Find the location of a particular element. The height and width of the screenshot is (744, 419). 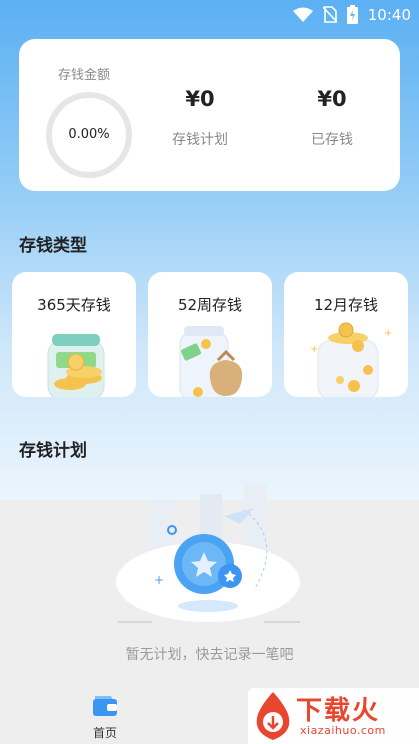

type-card-365-days: 365天存钱 is located at coordinates (74, 334).